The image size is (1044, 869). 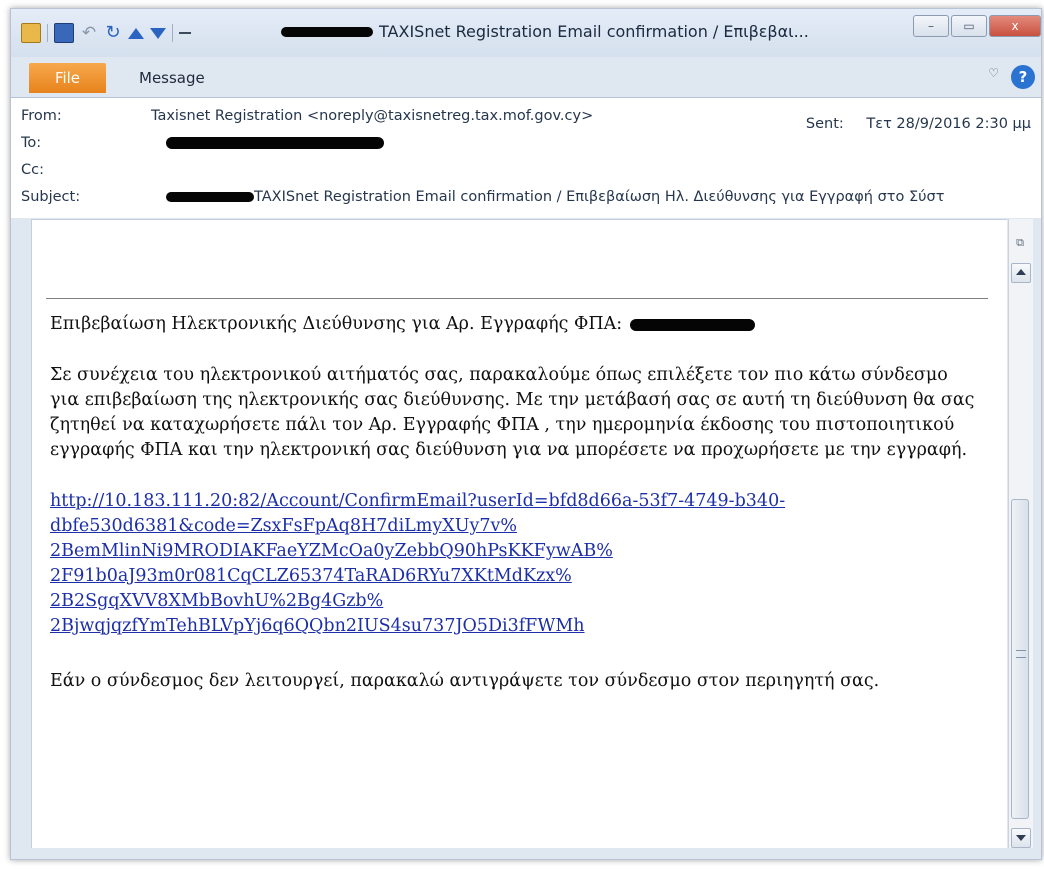 I want to click on vertical-scrollbar: ⧉, so click(x=1020, y=534).